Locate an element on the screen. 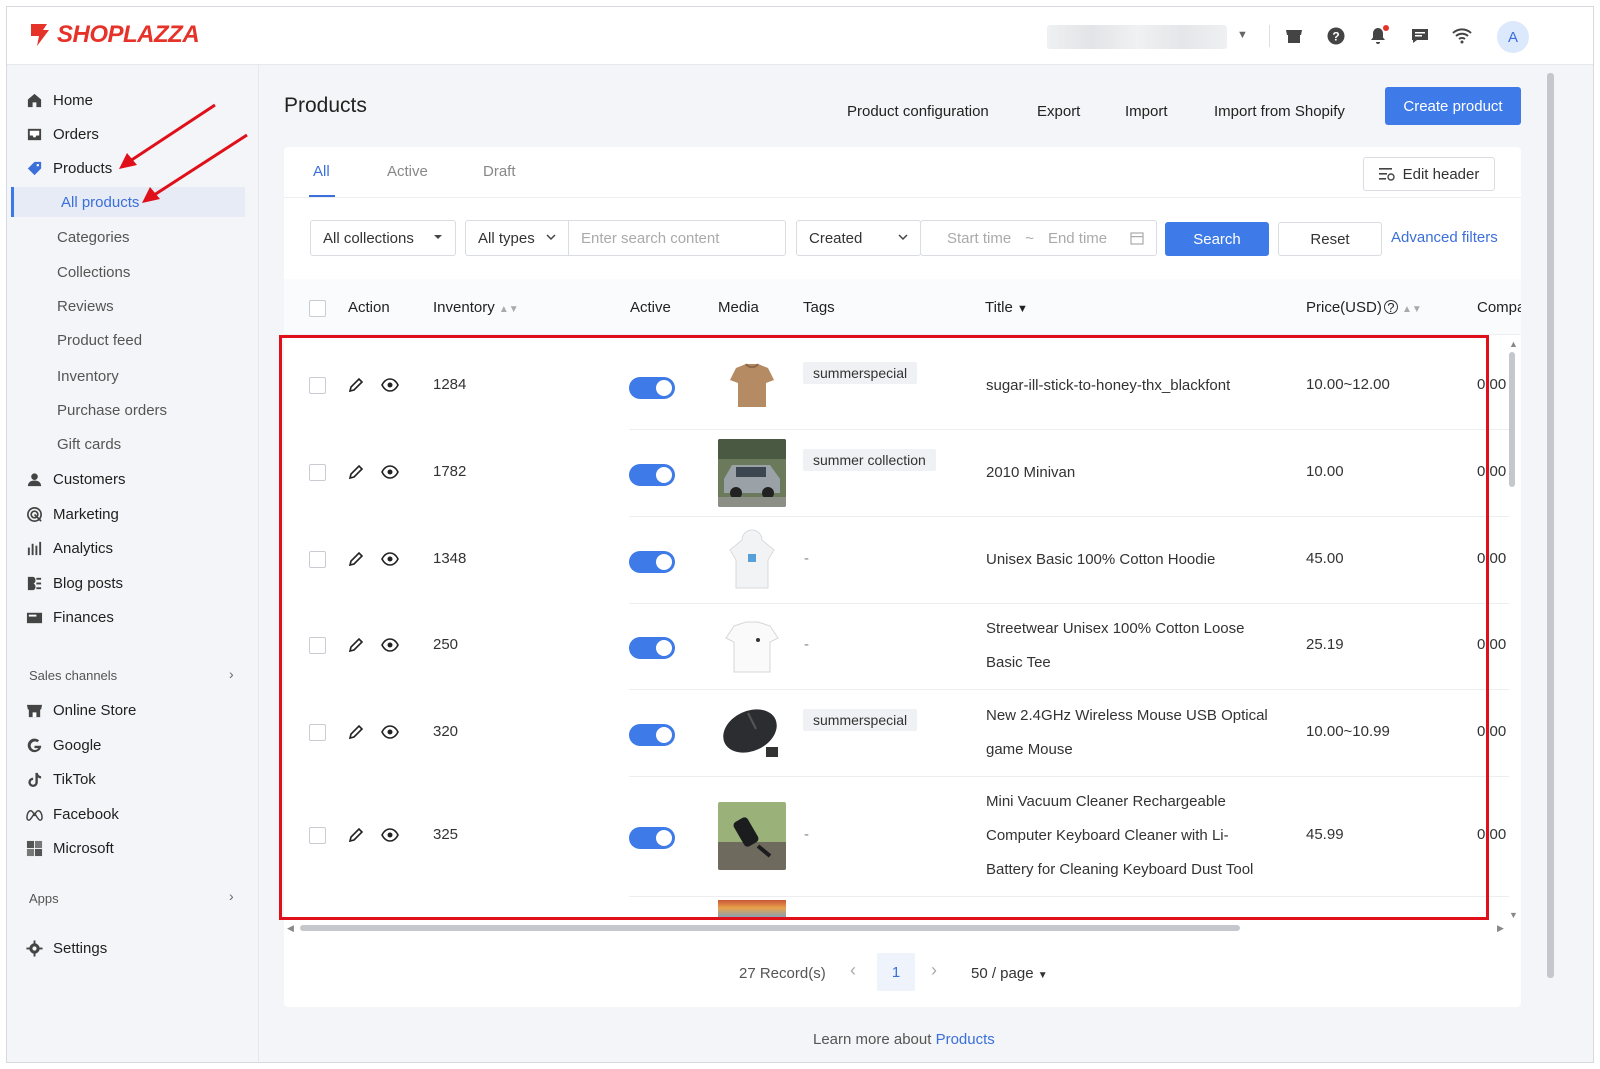 This screenshot has width=1600, height=1069. reset-button: Reset is located at coordinates (1330, 239).